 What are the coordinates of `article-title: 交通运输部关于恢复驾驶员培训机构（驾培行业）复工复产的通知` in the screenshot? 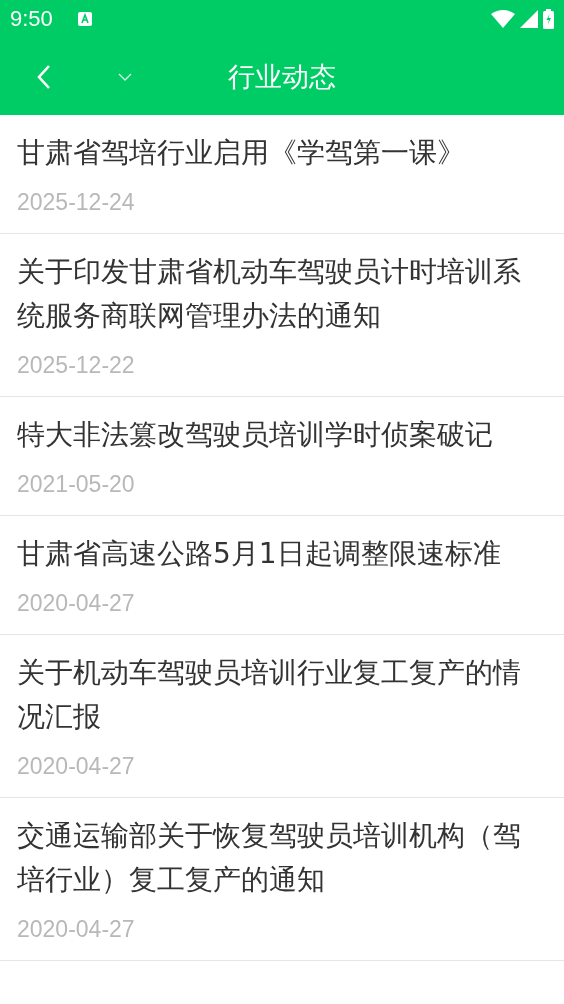 It's located at (269, 858).